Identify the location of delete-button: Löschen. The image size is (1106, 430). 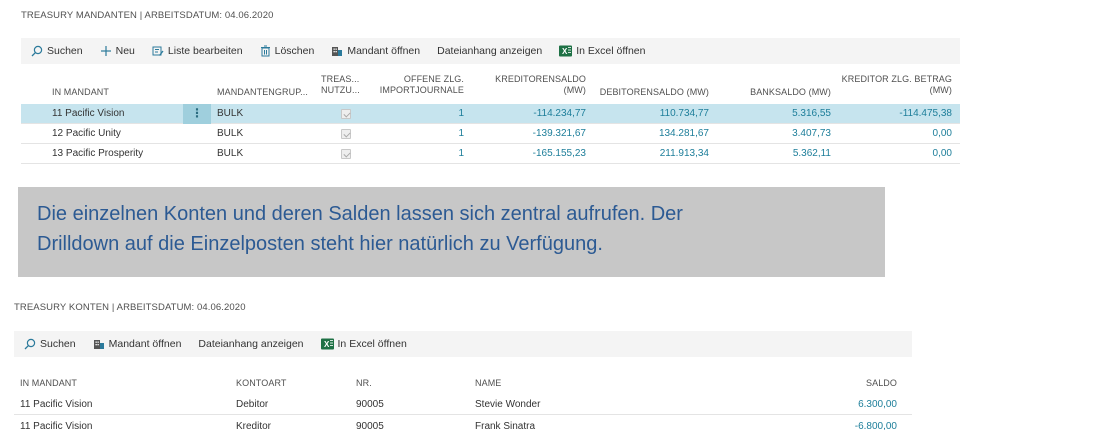
(287, 51).